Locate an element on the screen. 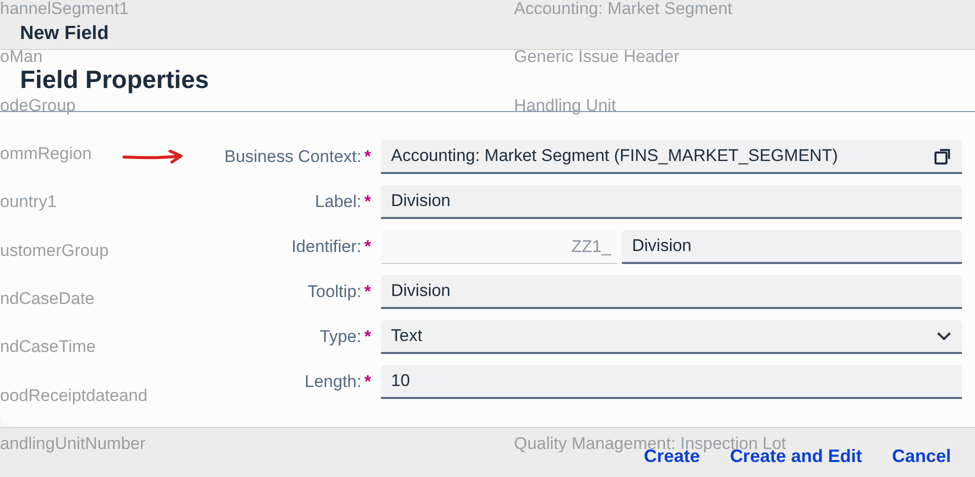  list-item-text: Handling Unit is located at coordinates (565, 106).